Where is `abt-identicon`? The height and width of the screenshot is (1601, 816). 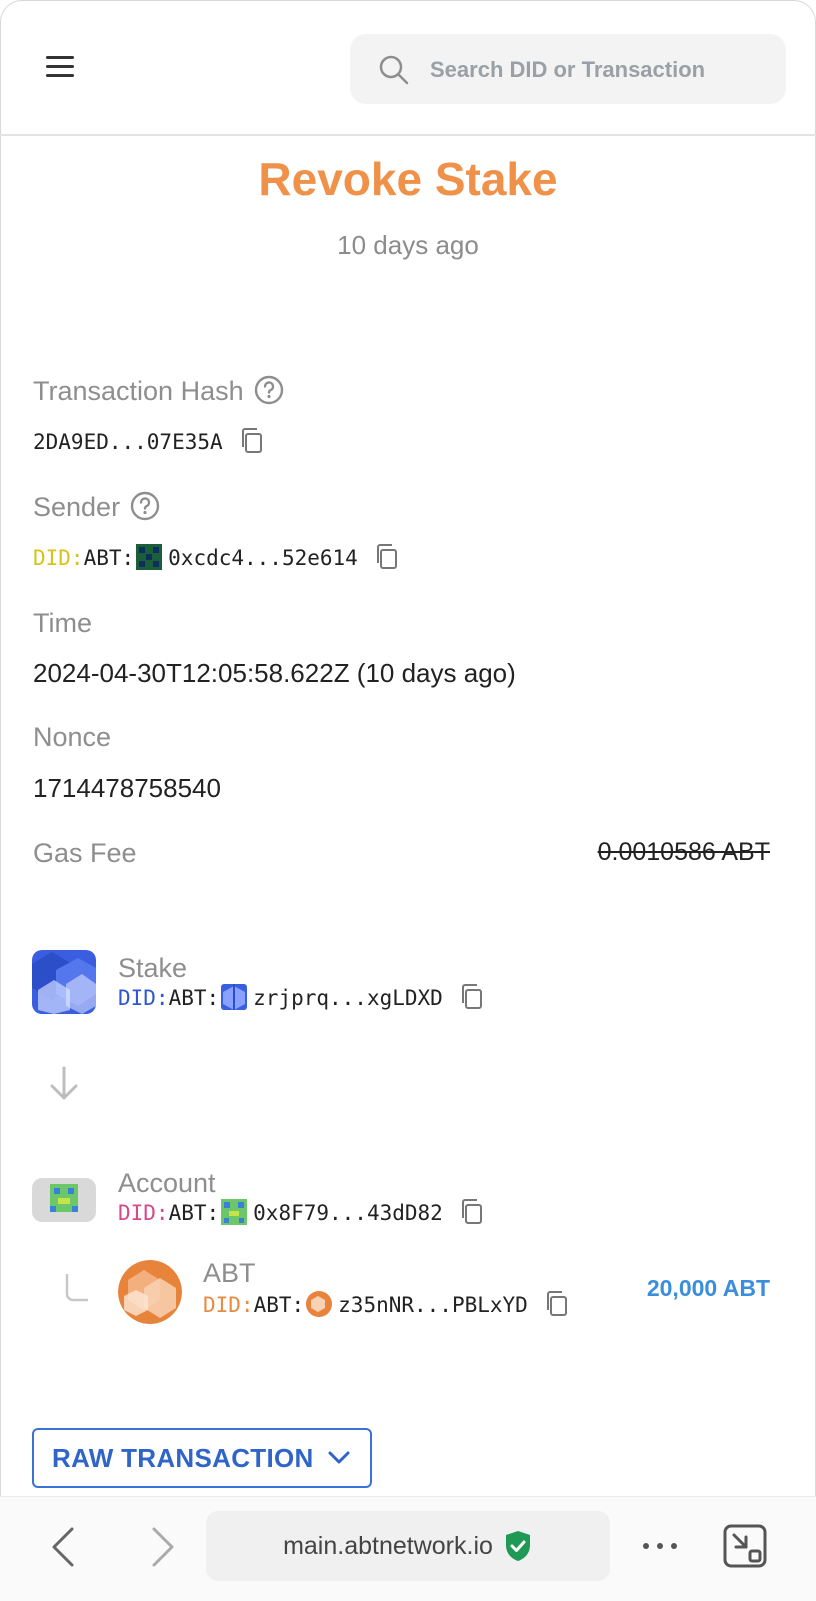 abt-identicon is located at coordinates (319, 1304).